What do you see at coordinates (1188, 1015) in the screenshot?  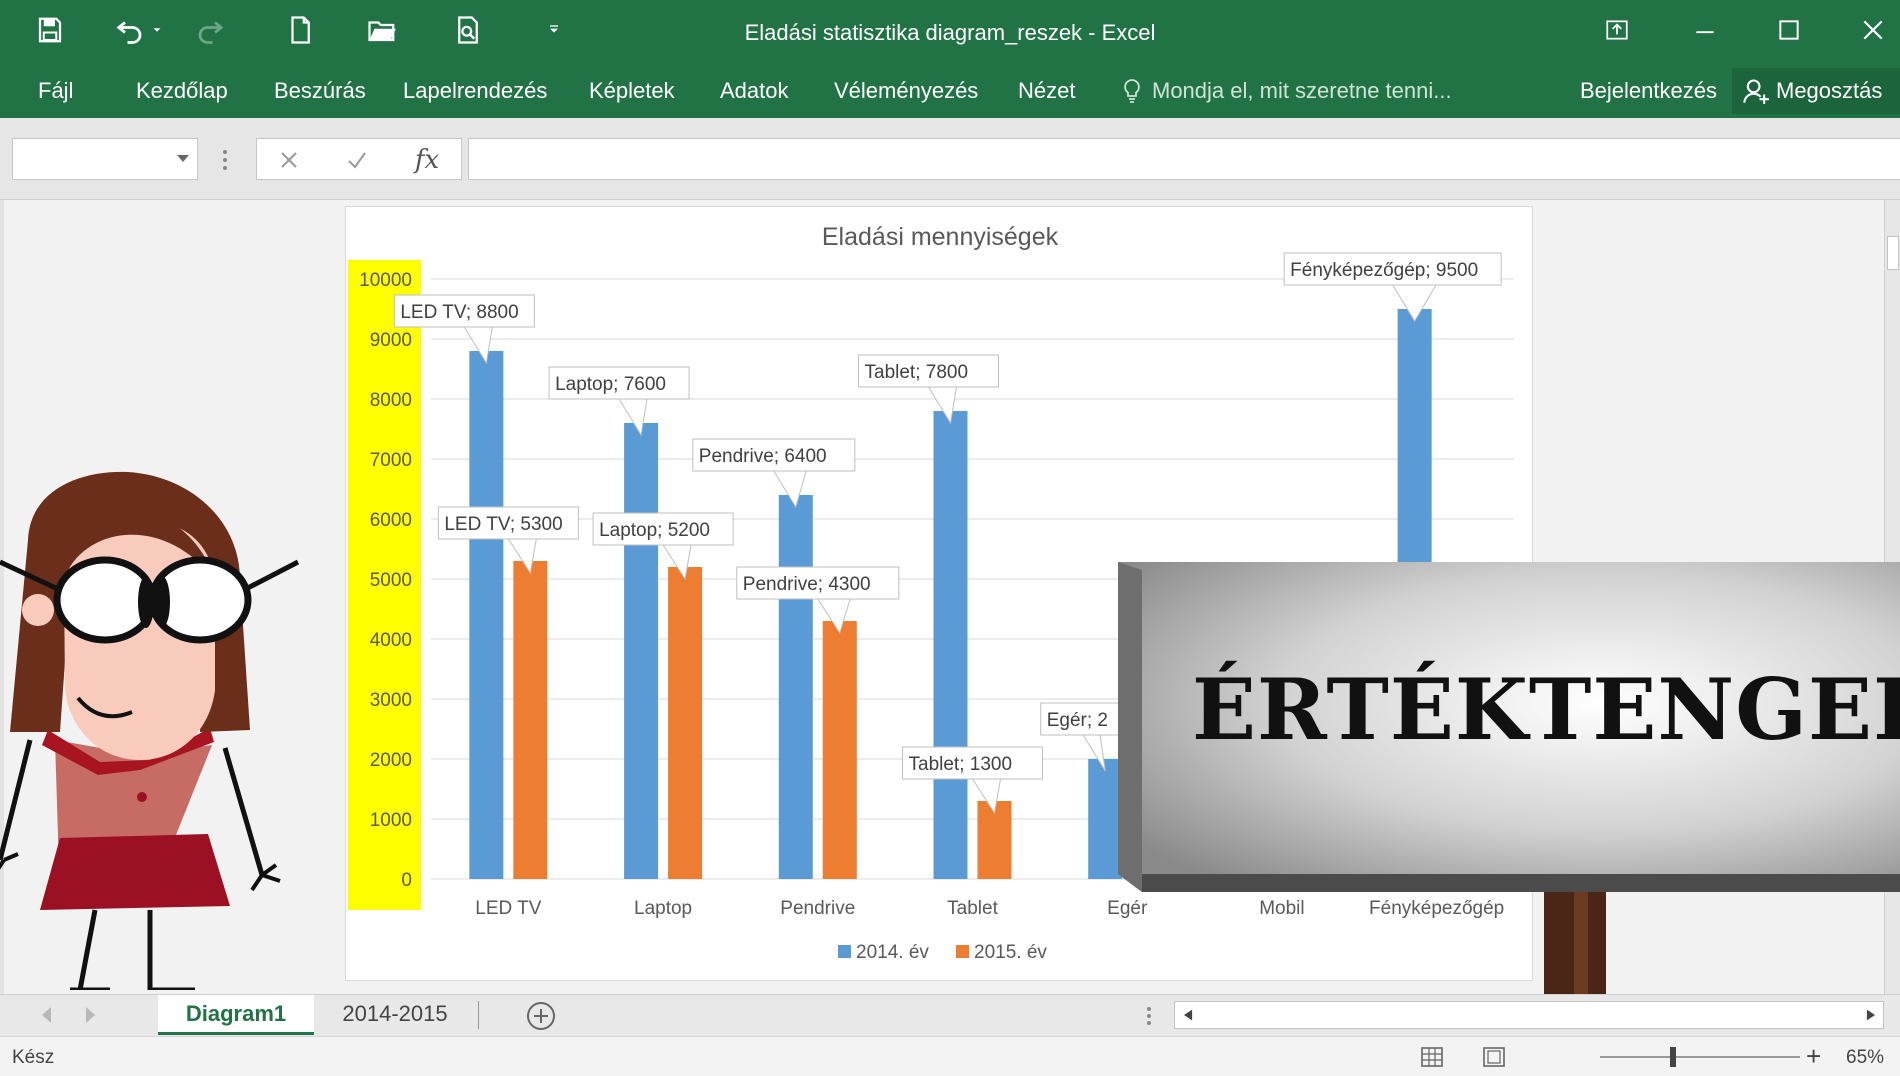 I see `scroll-left-icon` at bounding box center [1188, 1015].